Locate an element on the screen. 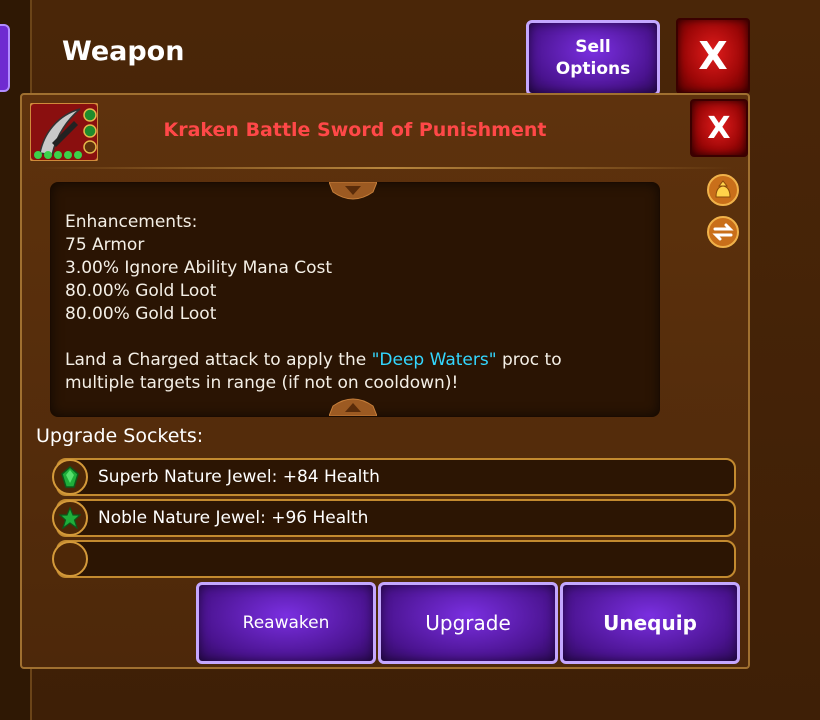 The height and width of the screenshot is (720, 820). enhancements-heading: Enhancements: is located at coordinates (131, 222).